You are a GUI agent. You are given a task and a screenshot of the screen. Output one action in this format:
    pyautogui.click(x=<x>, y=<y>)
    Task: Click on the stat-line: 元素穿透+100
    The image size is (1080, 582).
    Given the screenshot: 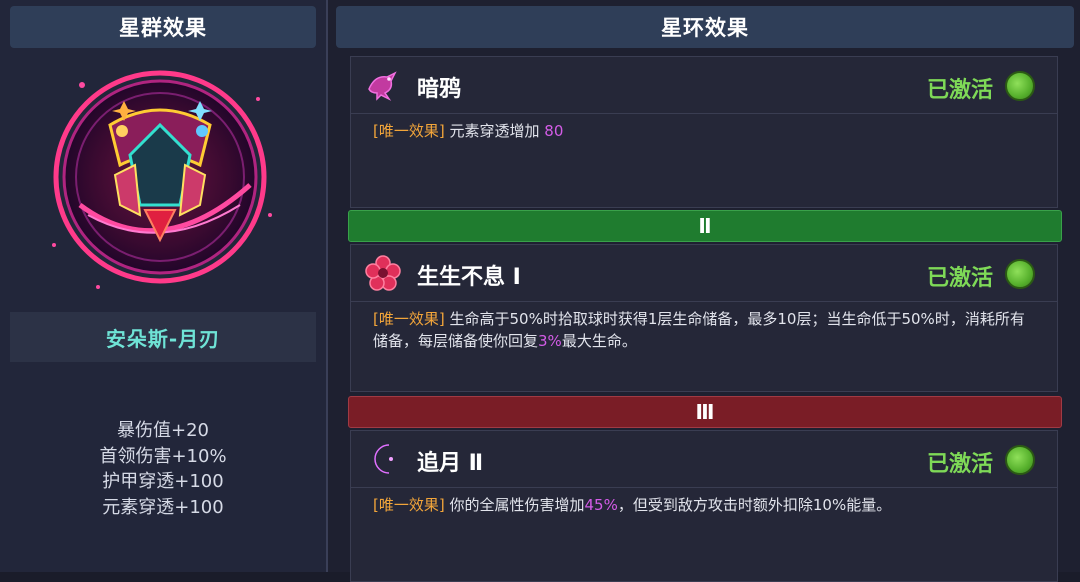 What is the action you would take?
    pyautogui.click(x=163, y=507)
    